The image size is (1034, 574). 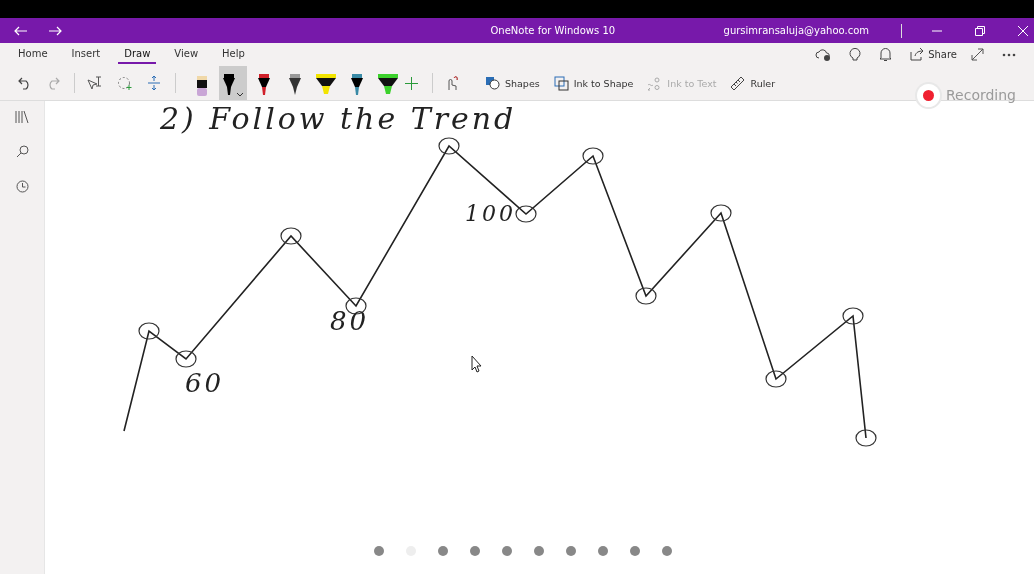 What do you see at coordinates (655, 83) in the screenshot?
I see `ink-to-text-icon` at bounding box center [655, 83].